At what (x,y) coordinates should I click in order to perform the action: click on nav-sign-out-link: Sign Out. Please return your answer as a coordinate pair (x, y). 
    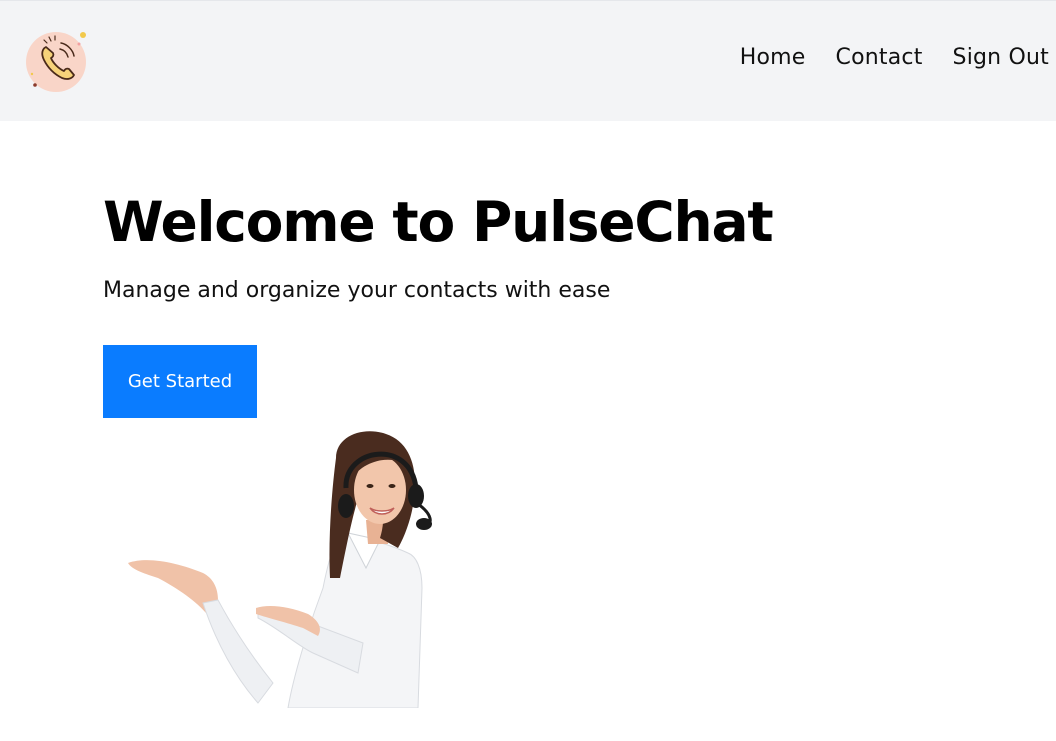
    Looking at the image, I should click on (1001, 57).